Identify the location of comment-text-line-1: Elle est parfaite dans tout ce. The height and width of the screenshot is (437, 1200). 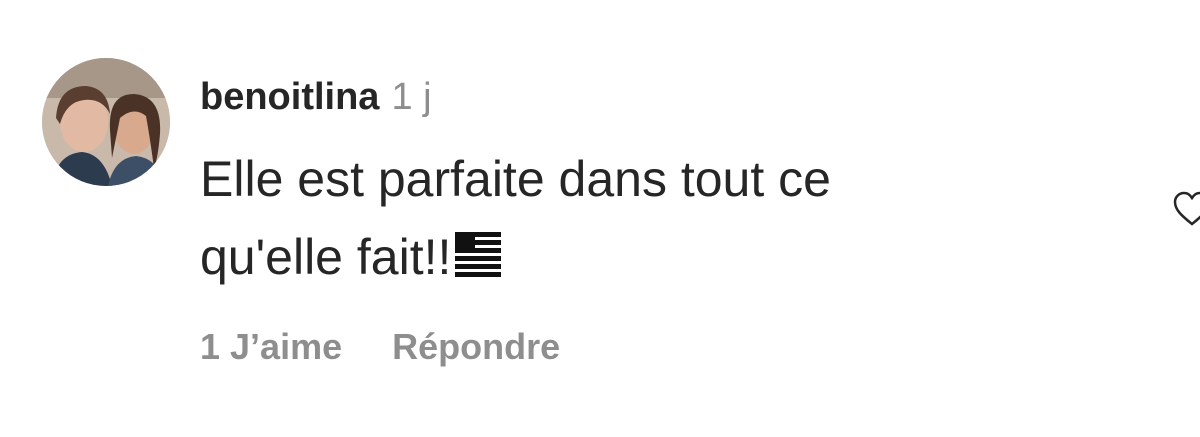
(515, 179).